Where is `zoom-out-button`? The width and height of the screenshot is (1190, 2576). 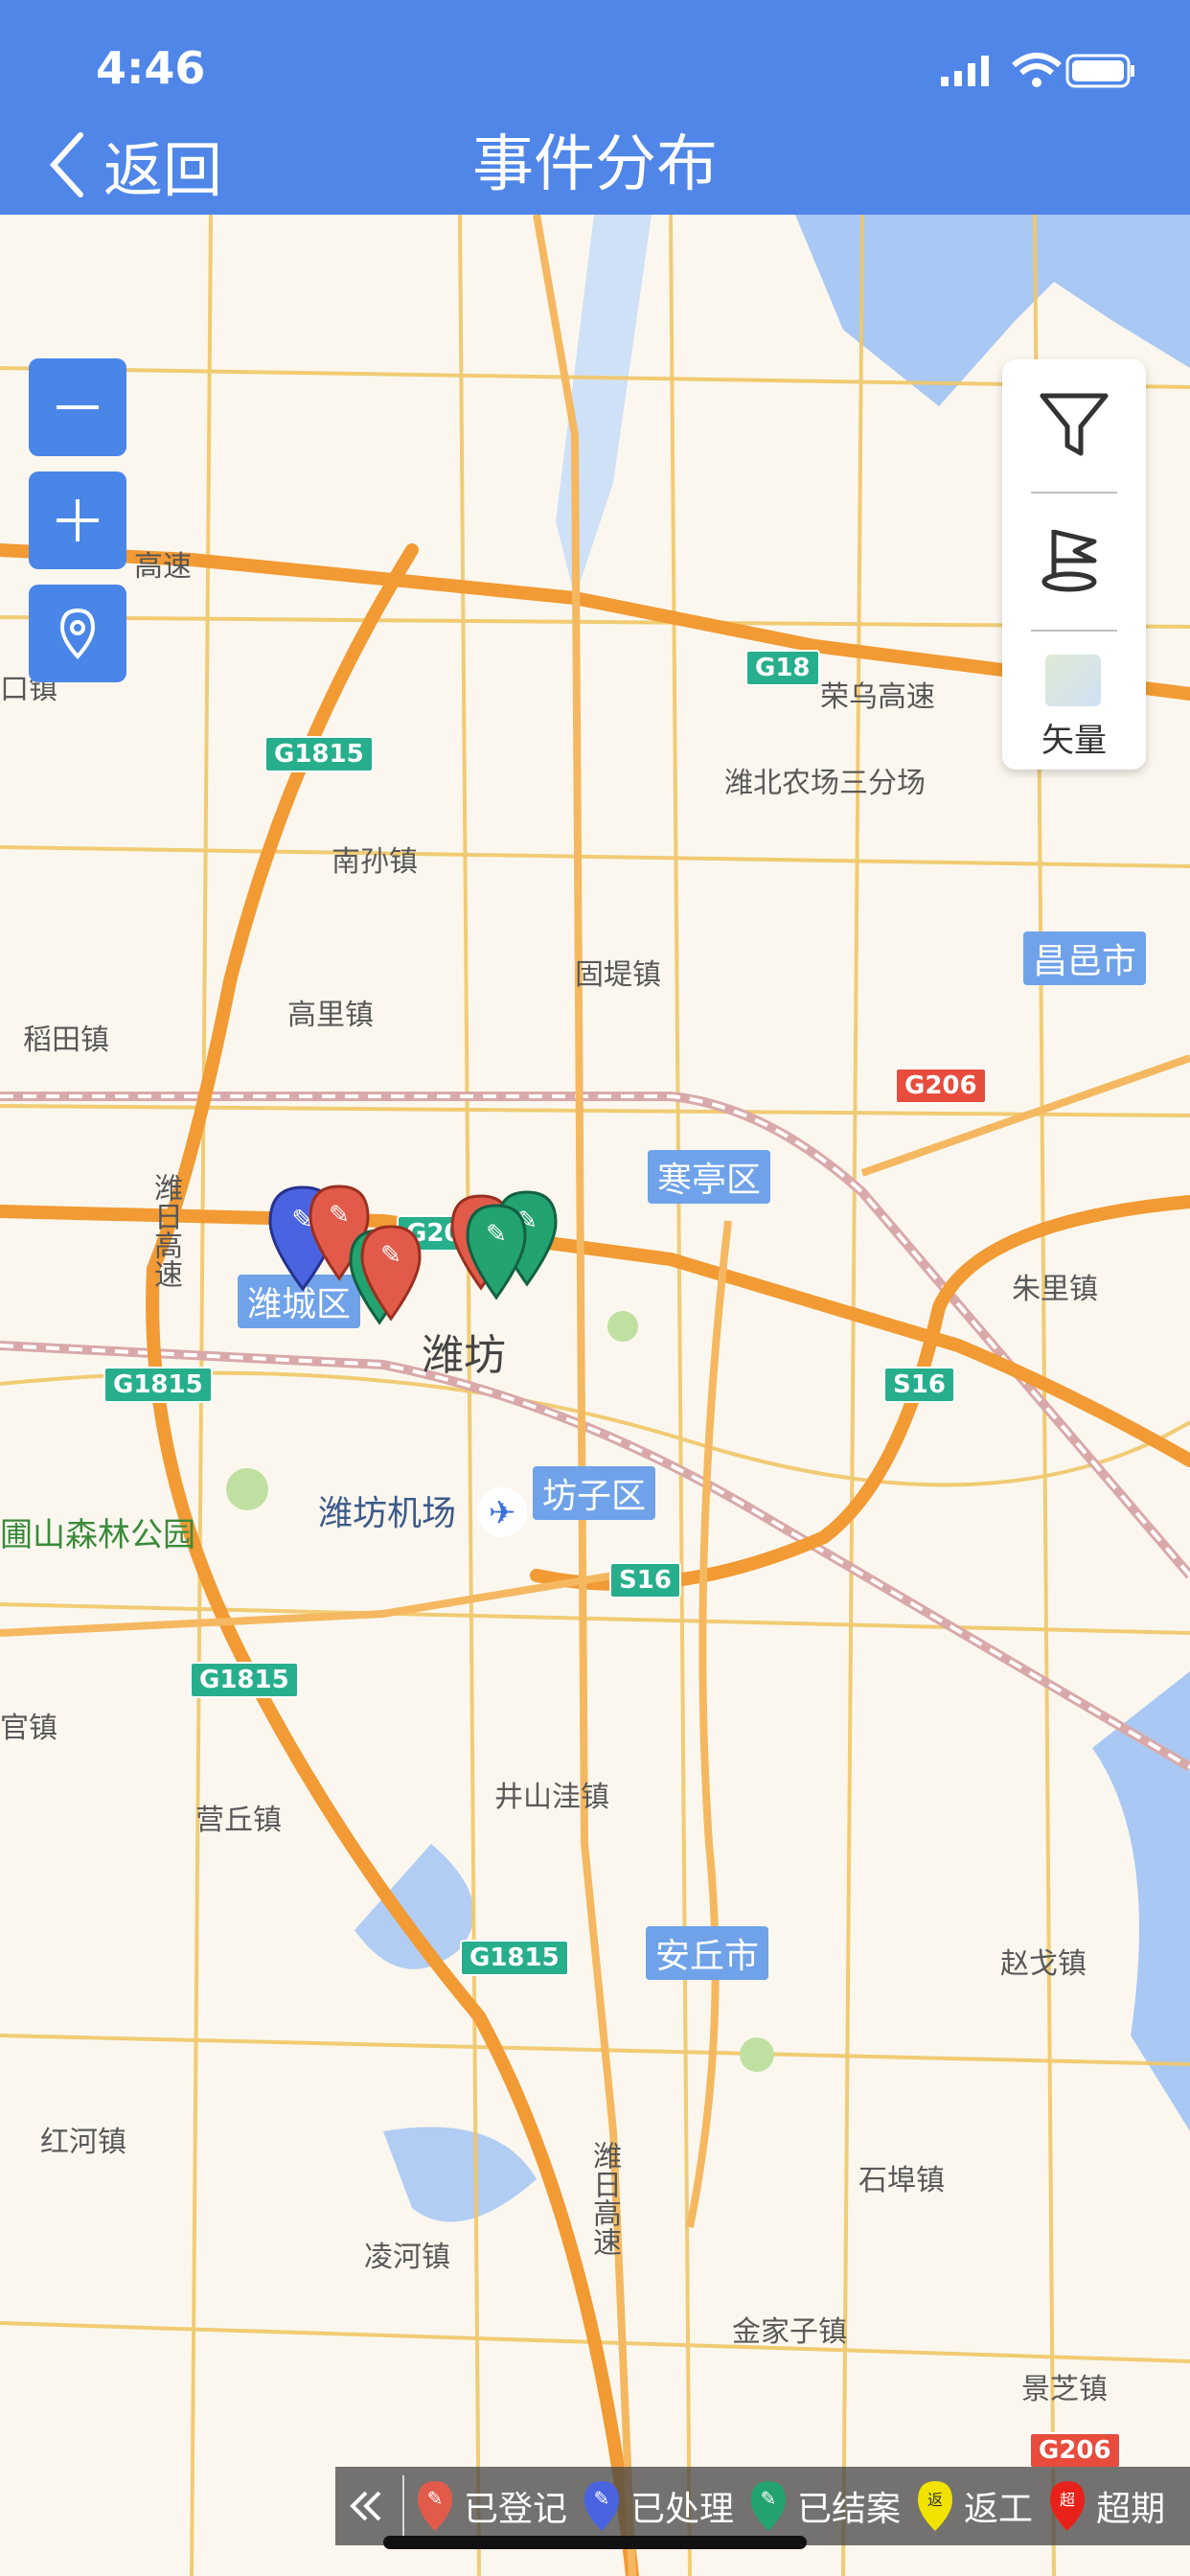 zoom-out-button is located at coordinates (78, 407).